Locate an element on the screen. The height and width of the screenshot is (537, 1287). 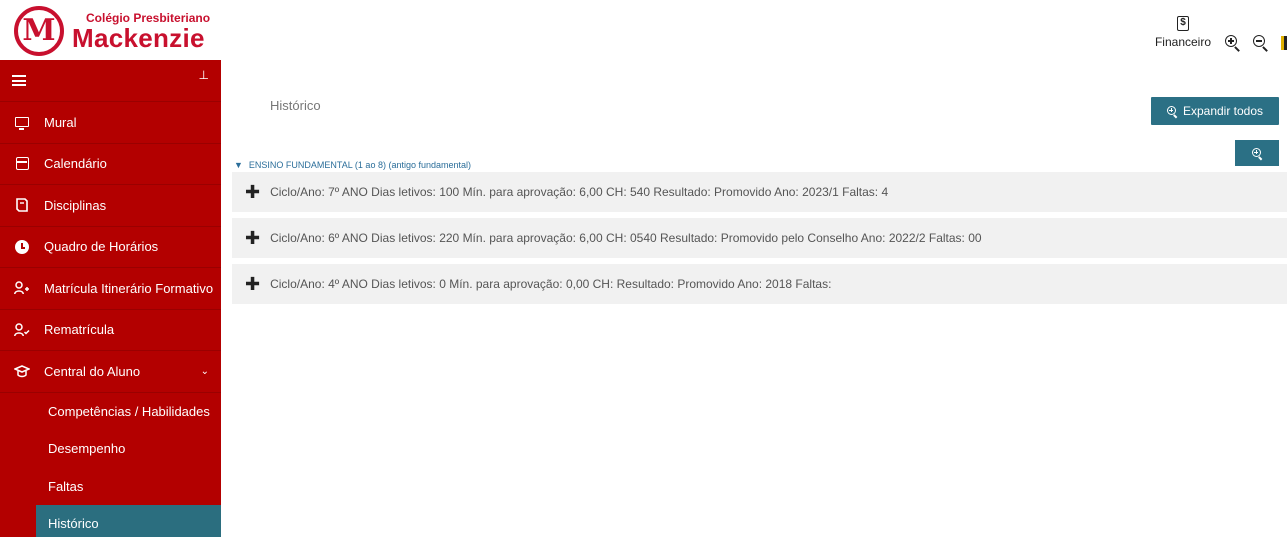
logo: M Colégio Presbiteriano Mackenzie is located at coordinates (112, 31).